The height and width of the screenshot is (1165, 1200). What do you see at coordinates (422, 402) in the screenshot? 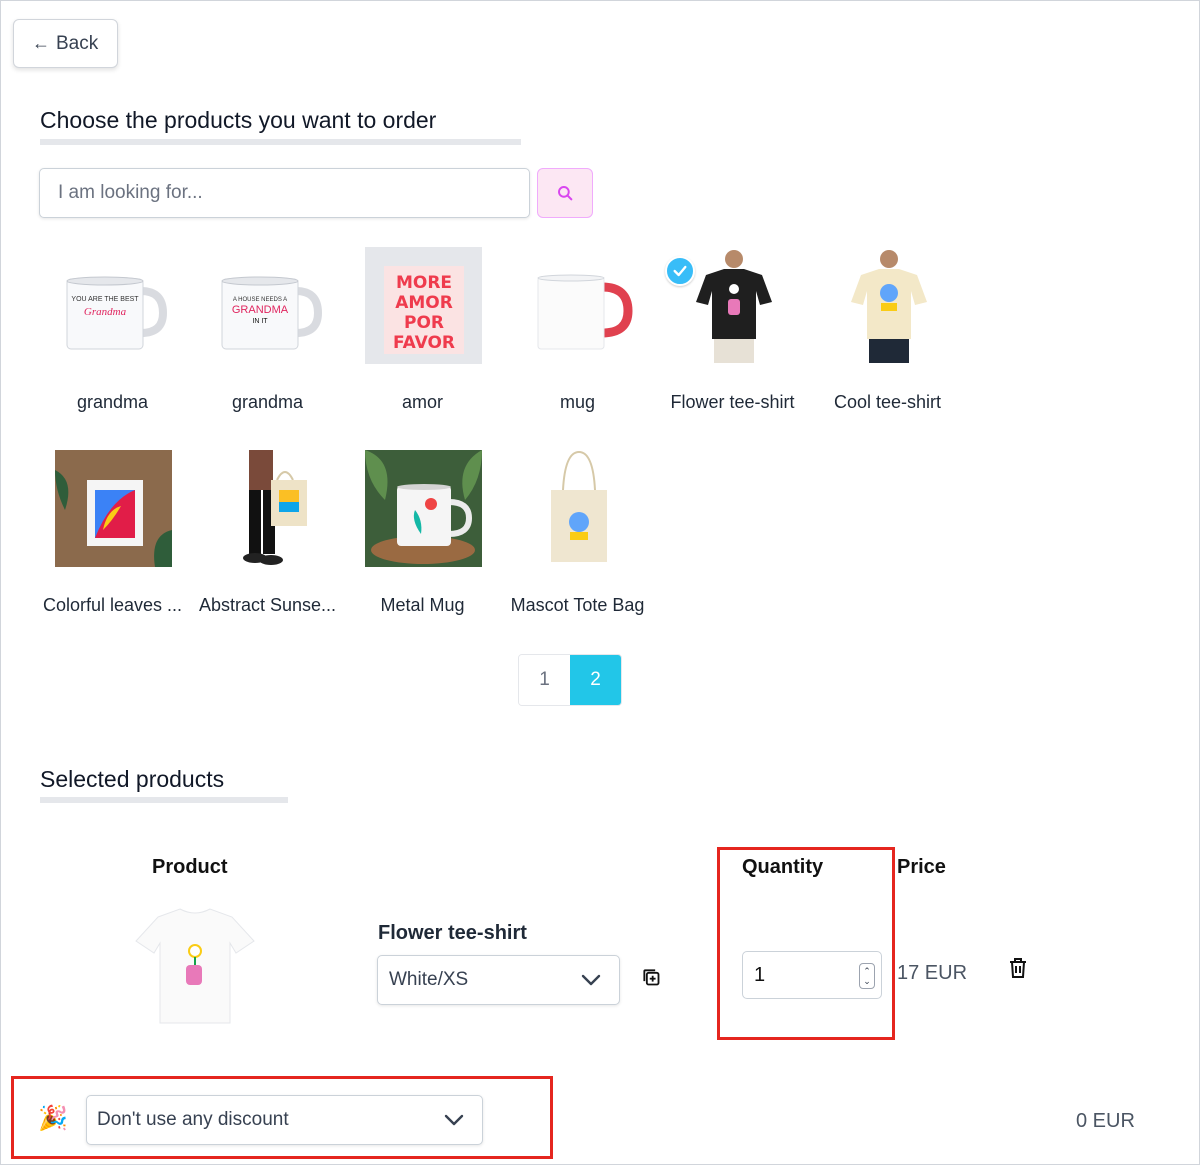
I see `product-name: amor` at bounding box center [422, 402].